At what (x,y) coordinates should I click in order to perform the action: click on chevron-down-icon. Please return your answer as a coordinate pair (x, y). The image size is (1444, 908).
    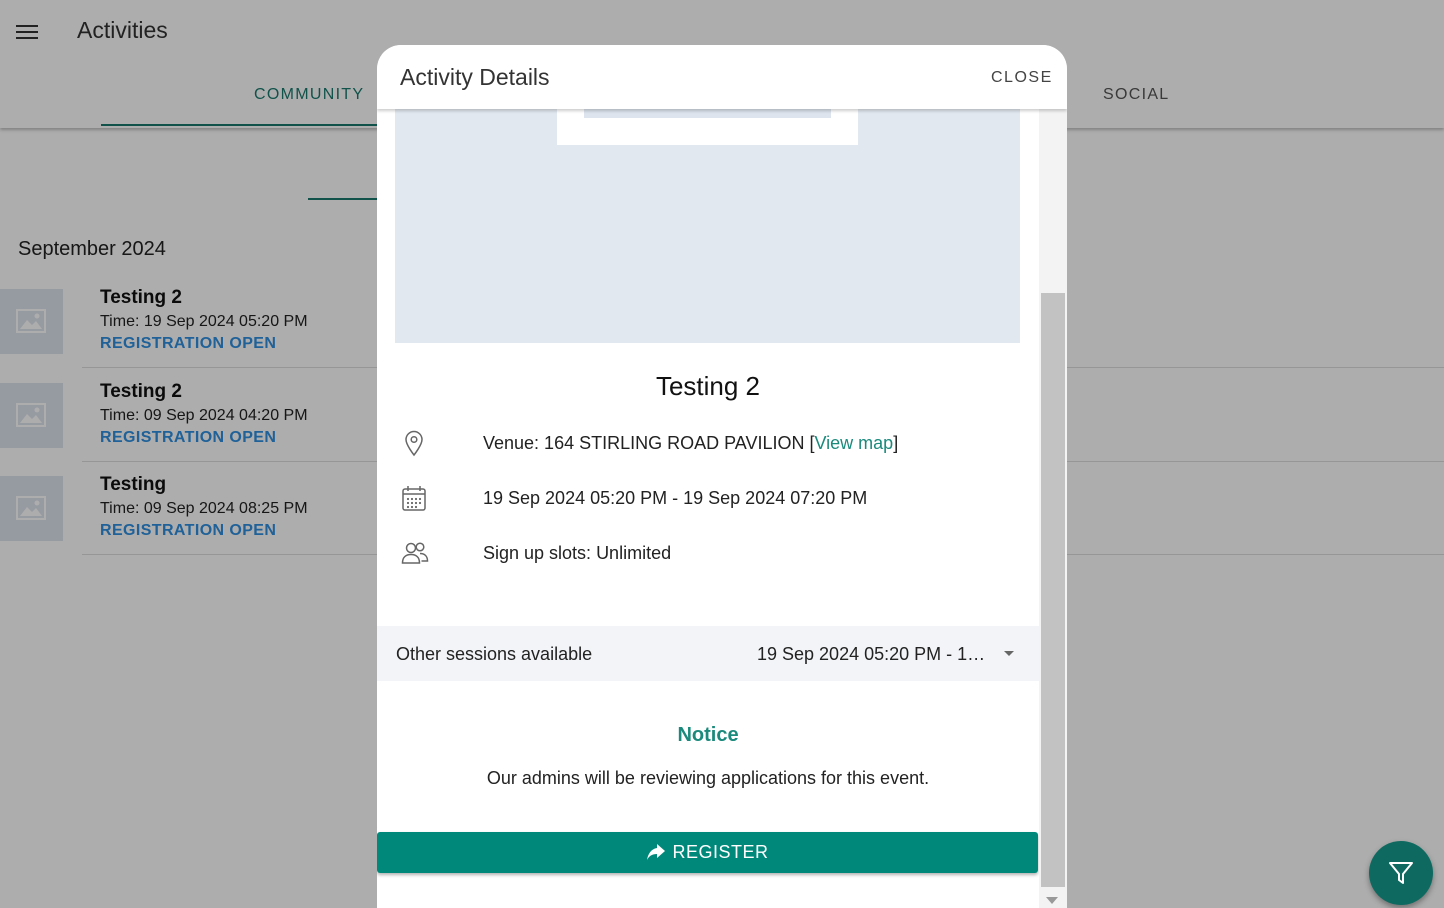
    Looking at the image, I should click on (1009, 653).